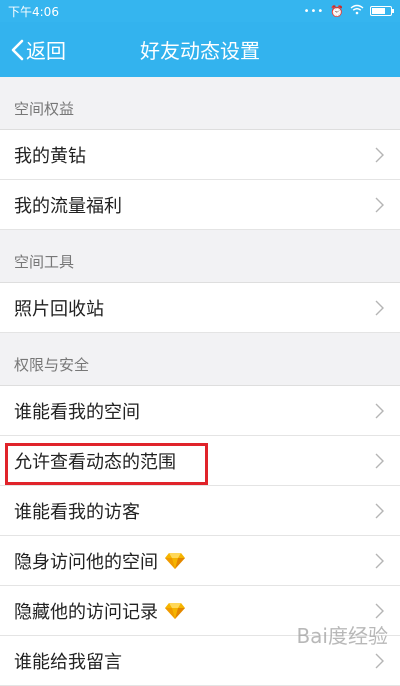 The image size is (400, 686). I want to click on wifi-icon, so click(357, 11).